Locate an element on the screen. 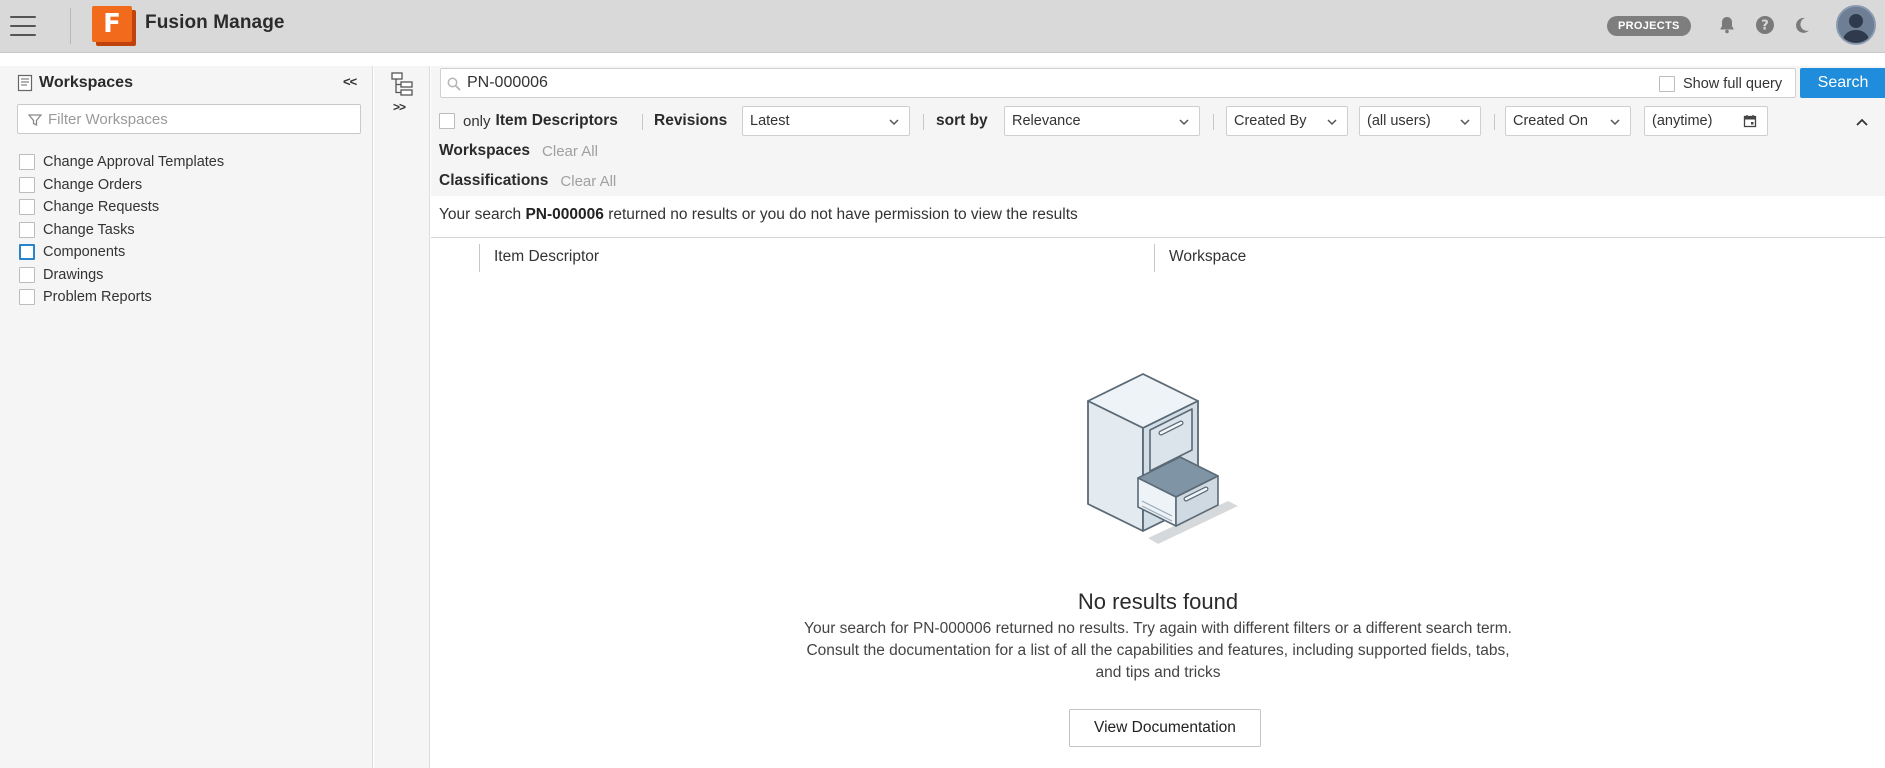 Image resolution: width=1885 pixels, height=768 pixels. workspaces-facet: Workspaces Clear All is located at coordinates (518, 151).